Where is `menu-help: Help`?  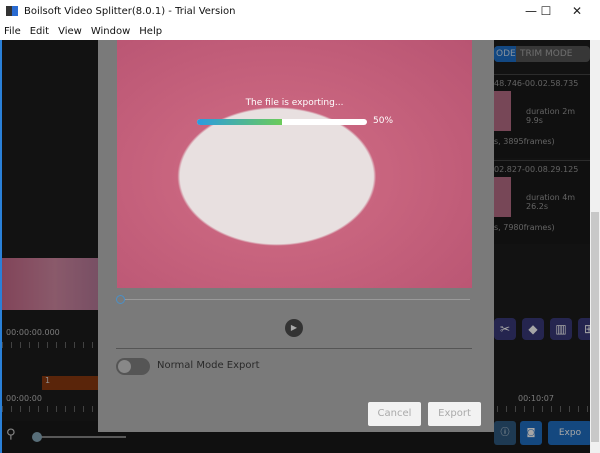 menu-help: Help is located at coordinates (150, 31).